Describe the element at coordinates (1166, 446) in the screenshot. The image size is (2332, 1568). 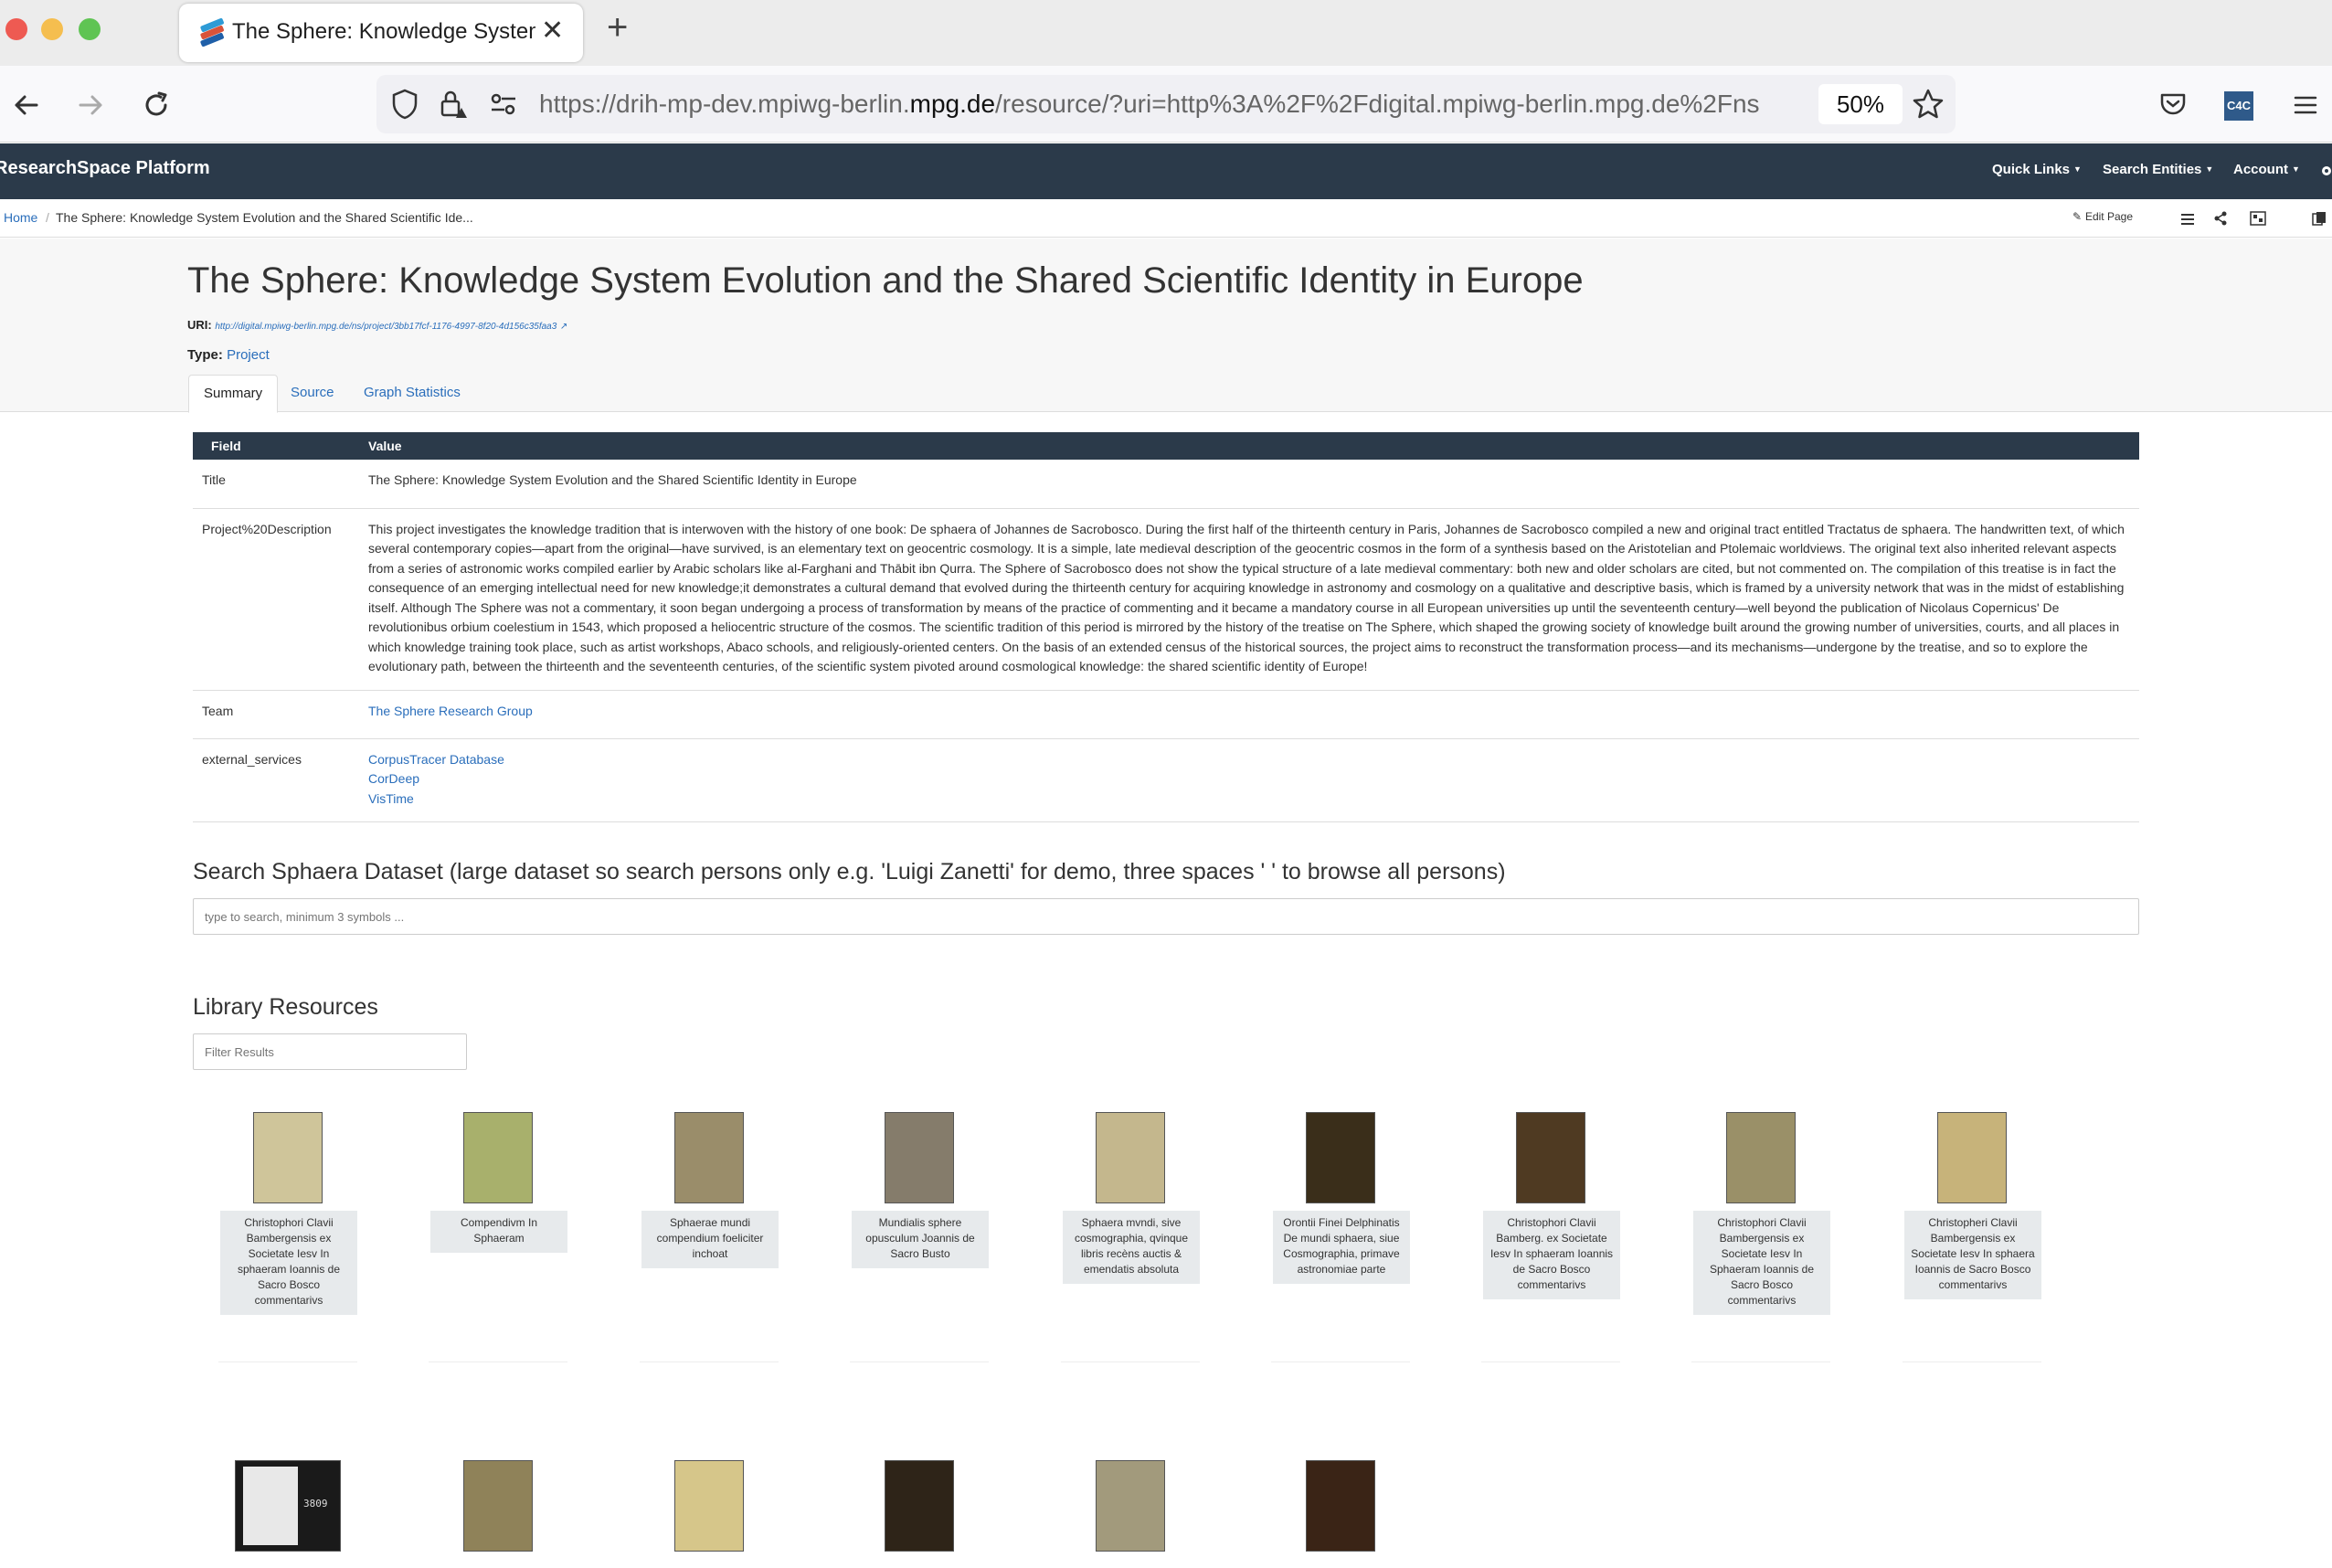
I see `table-header-row: Field Value` at that location.